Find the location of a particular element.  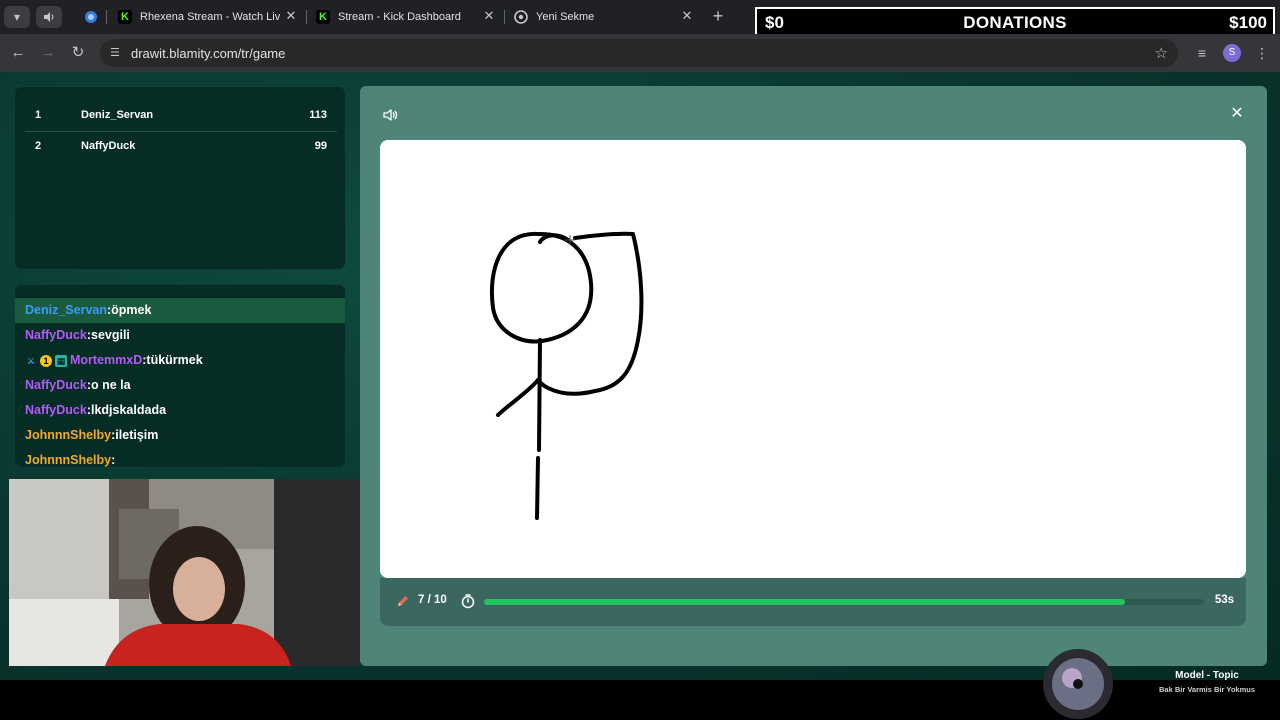

tab-title: Rhexena Stream - Watch Live o is located at coordinates (210, 17).